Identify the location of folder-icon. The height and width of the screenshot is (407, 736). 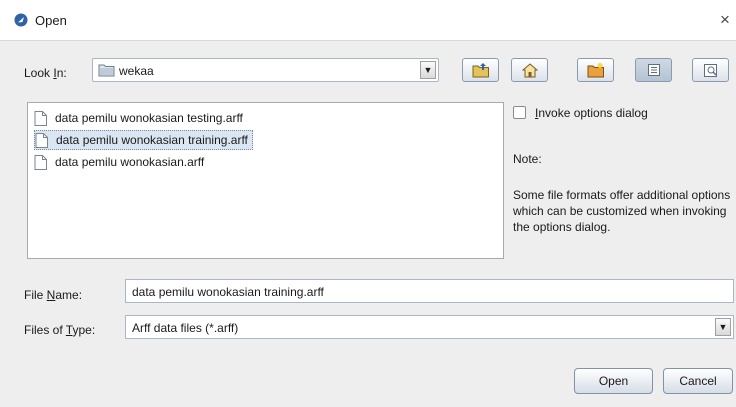
(106, 70).